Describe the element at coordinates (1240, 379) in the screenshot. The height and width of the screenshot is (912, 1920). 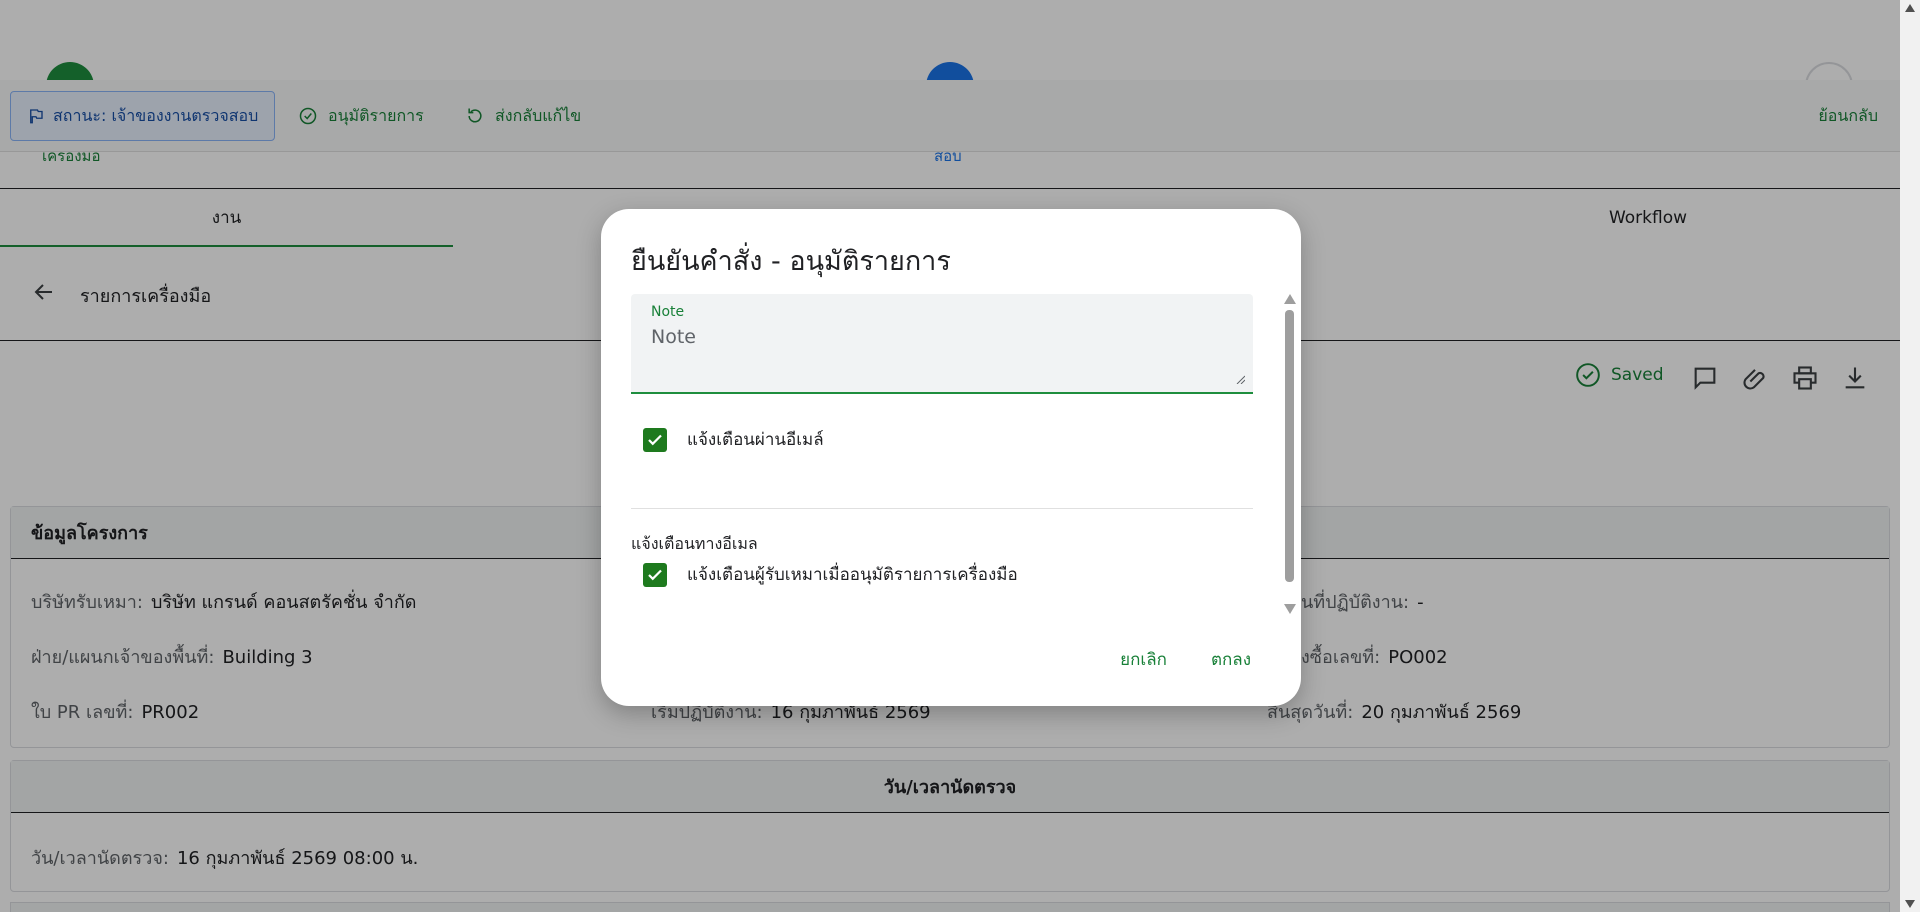
I see `resize-grip-icon` at that location.